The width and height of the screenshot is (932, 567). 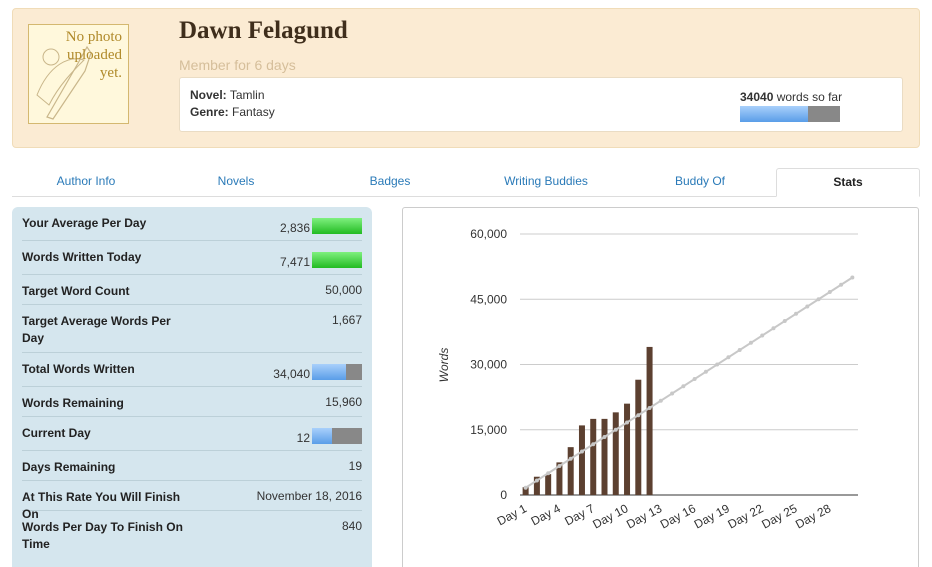 I want to click on stat-label: Words Per Day To Finish On Time, so click(x=102, y=535).